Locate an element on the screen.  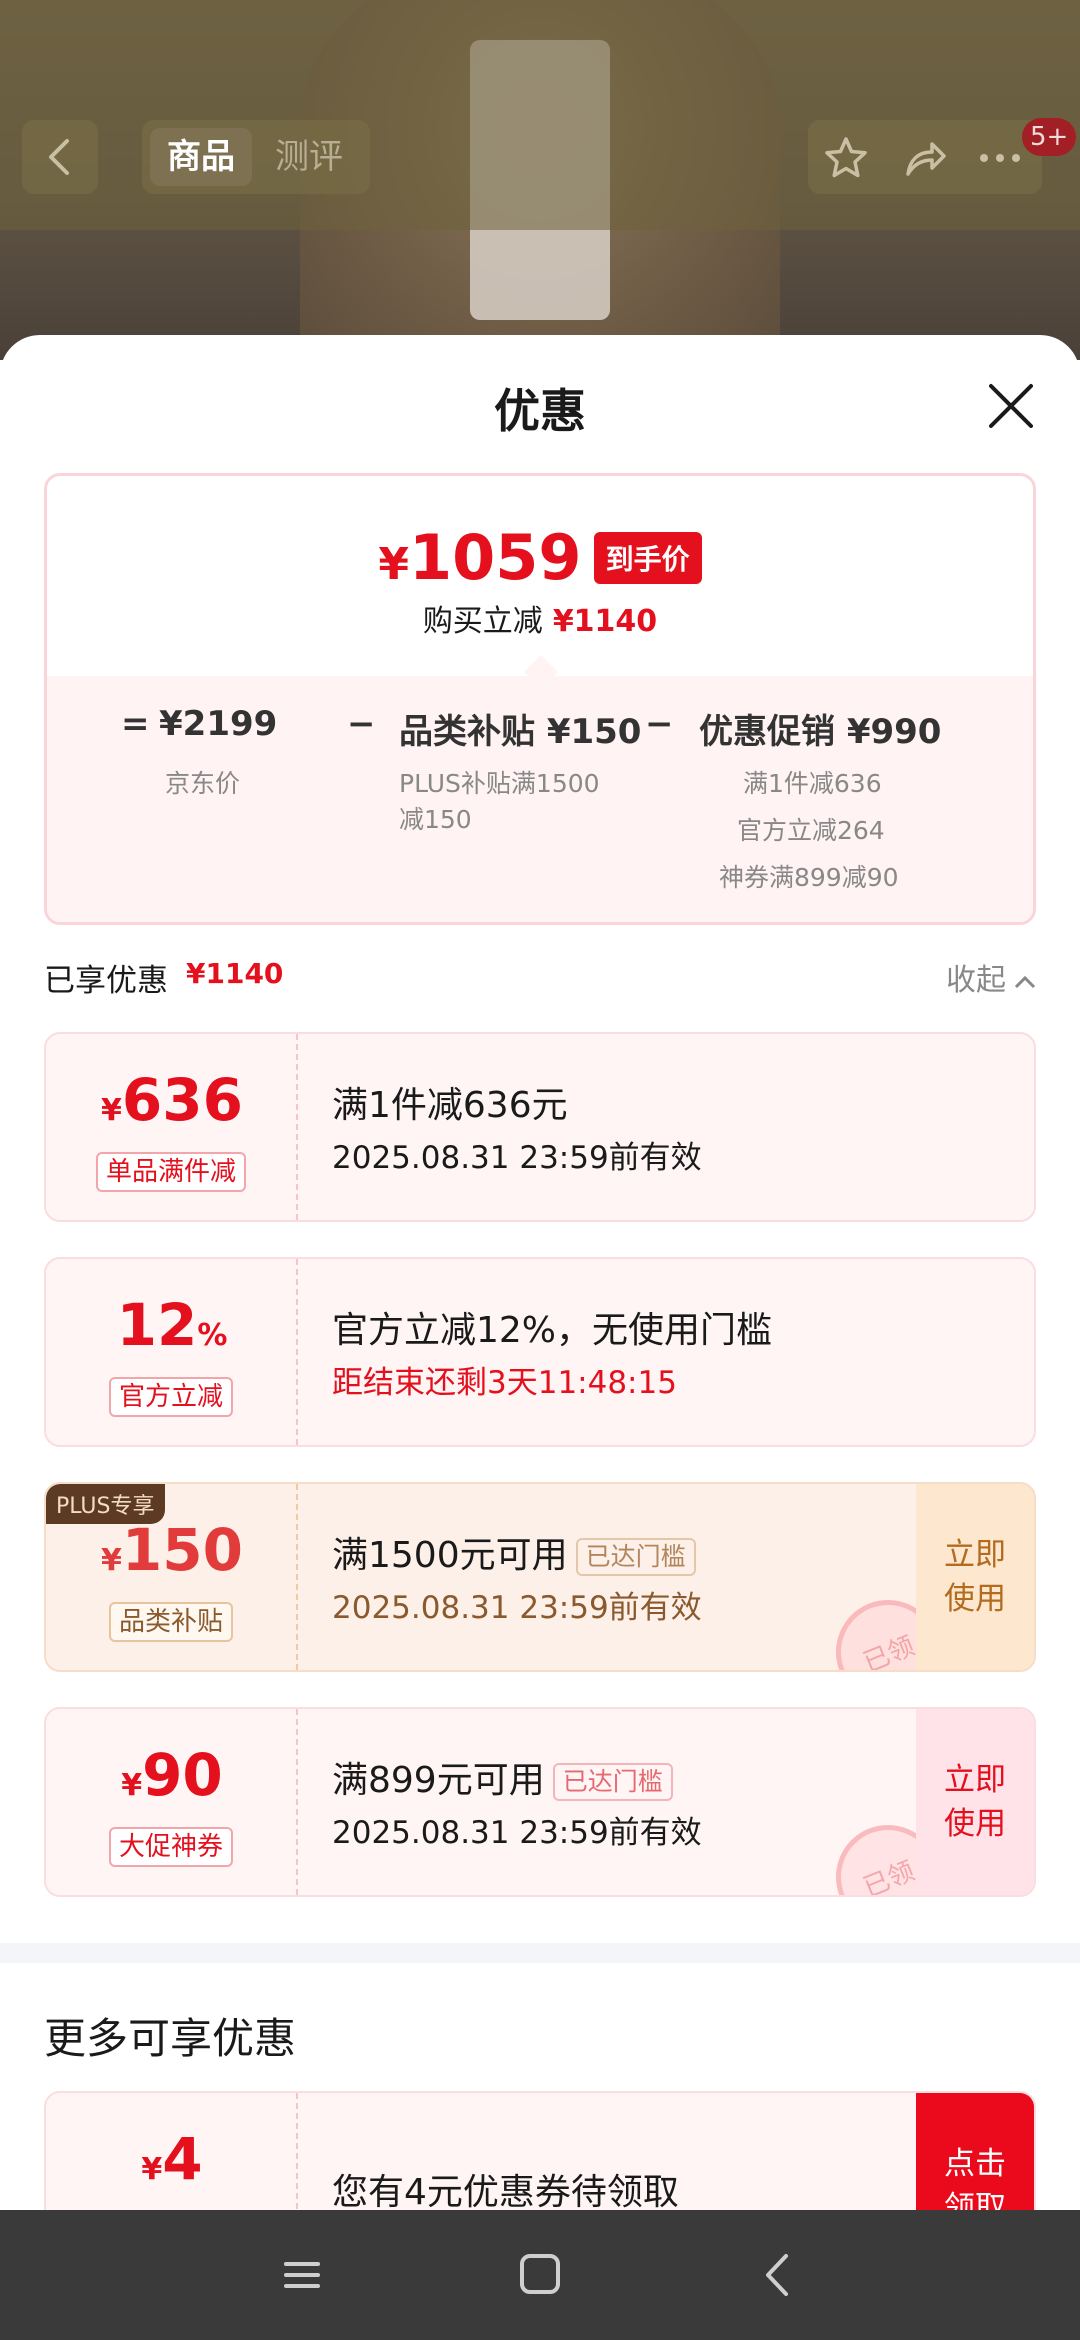
back-button is located at coordinates (60, 157).